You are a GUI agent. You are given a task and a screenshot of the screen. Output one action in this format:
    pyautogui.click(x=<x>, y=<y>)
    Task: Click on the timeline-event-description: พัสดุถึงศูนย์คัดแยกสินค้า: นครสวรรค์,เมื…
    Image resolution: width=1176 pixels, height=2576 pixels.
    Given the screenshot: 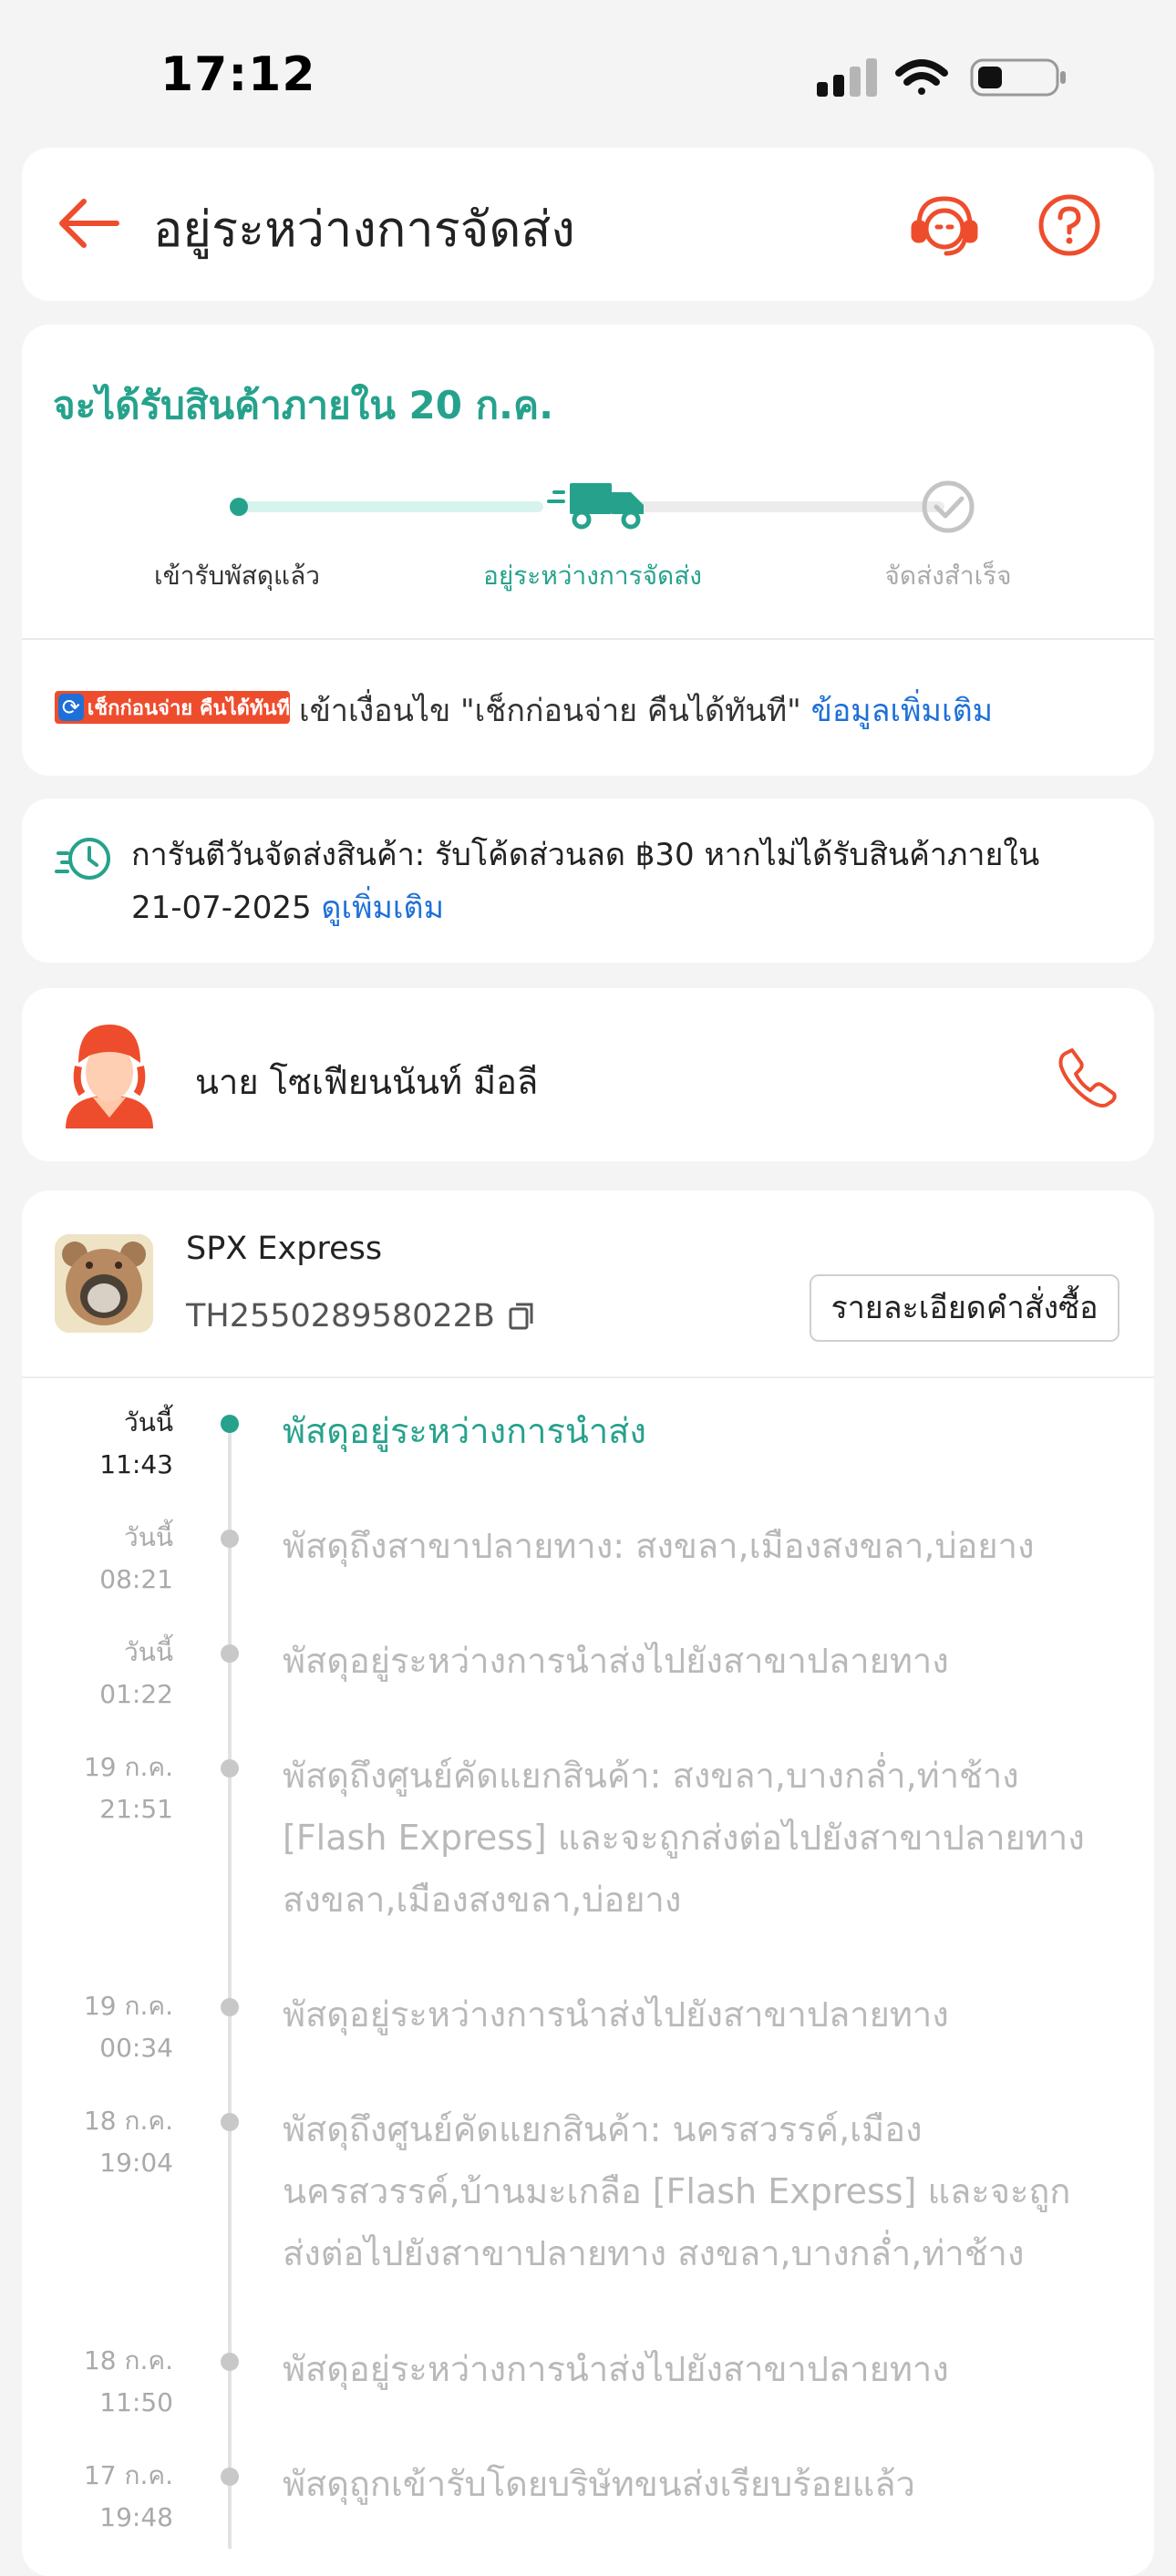 What is the action you would take?
    pyautogui.click(x=706, y=2191)
    